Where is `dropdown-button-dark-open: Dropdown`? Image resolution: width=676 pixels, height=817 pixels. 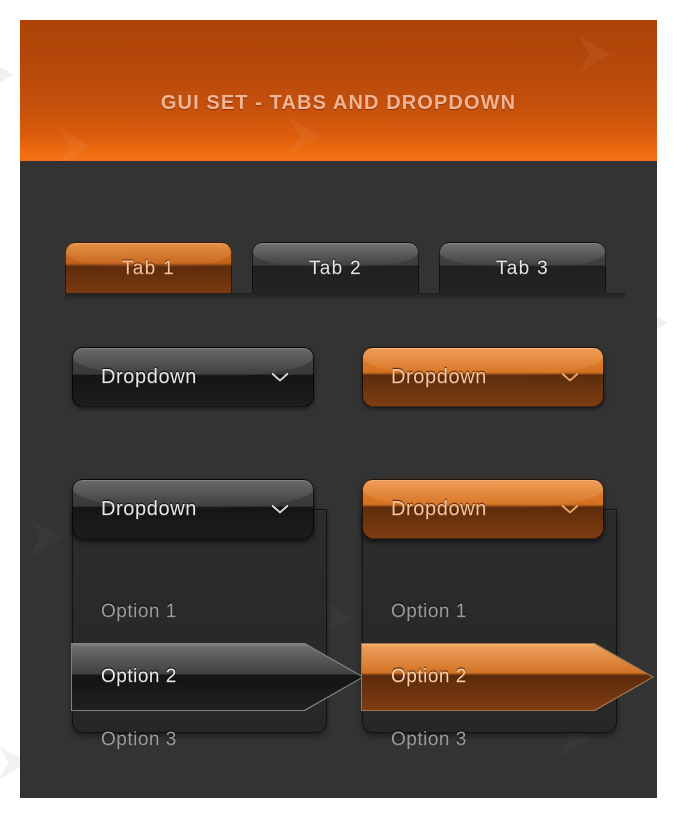
dropdown-button-dark-open: Dropdown is located at coordinates (193, 509).